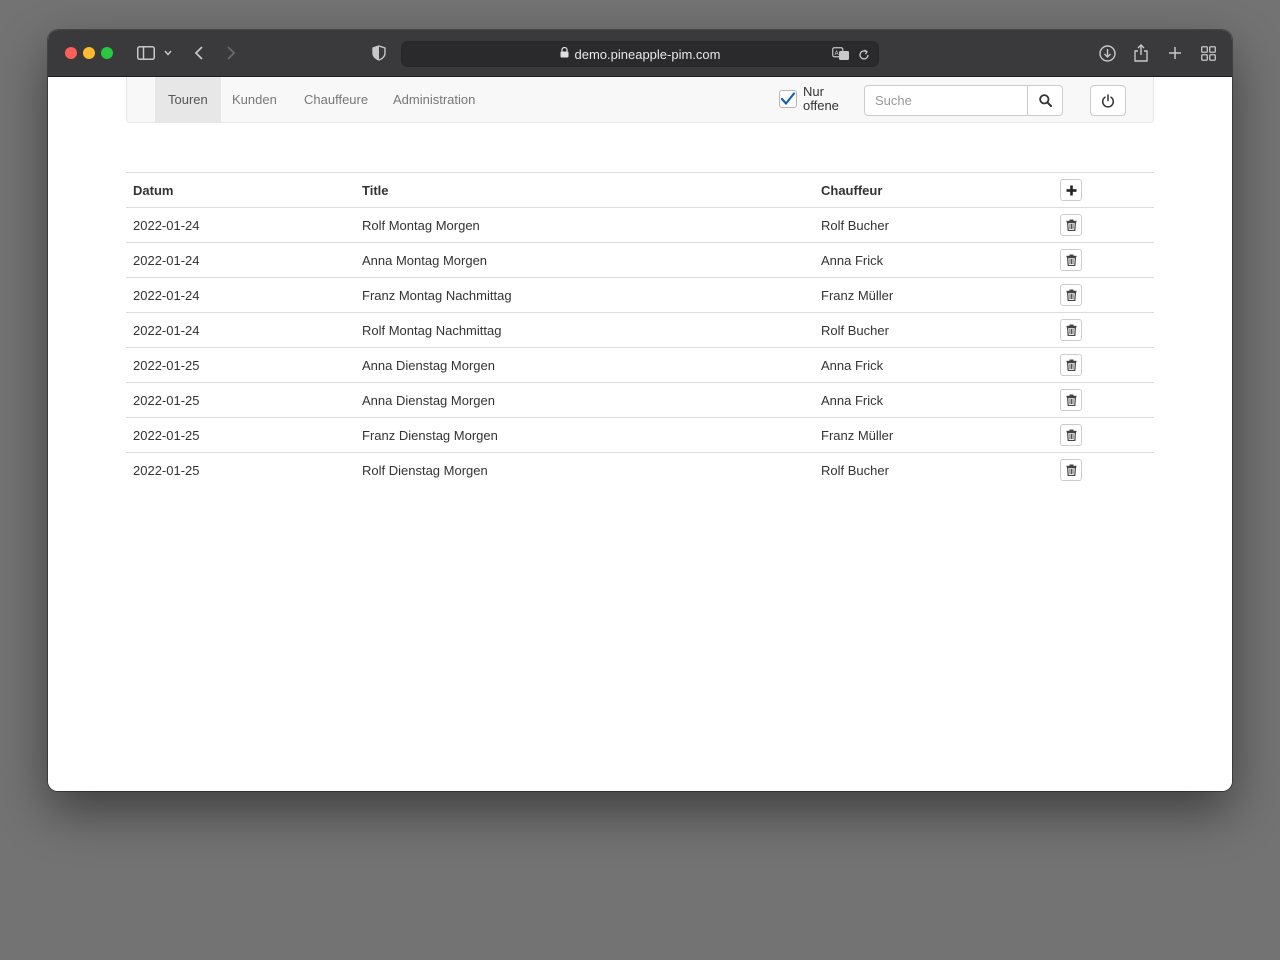 The image size is (1280, 960). I want to click on cell-title: Rolf Montag Nachmittag, so click(584, 330).